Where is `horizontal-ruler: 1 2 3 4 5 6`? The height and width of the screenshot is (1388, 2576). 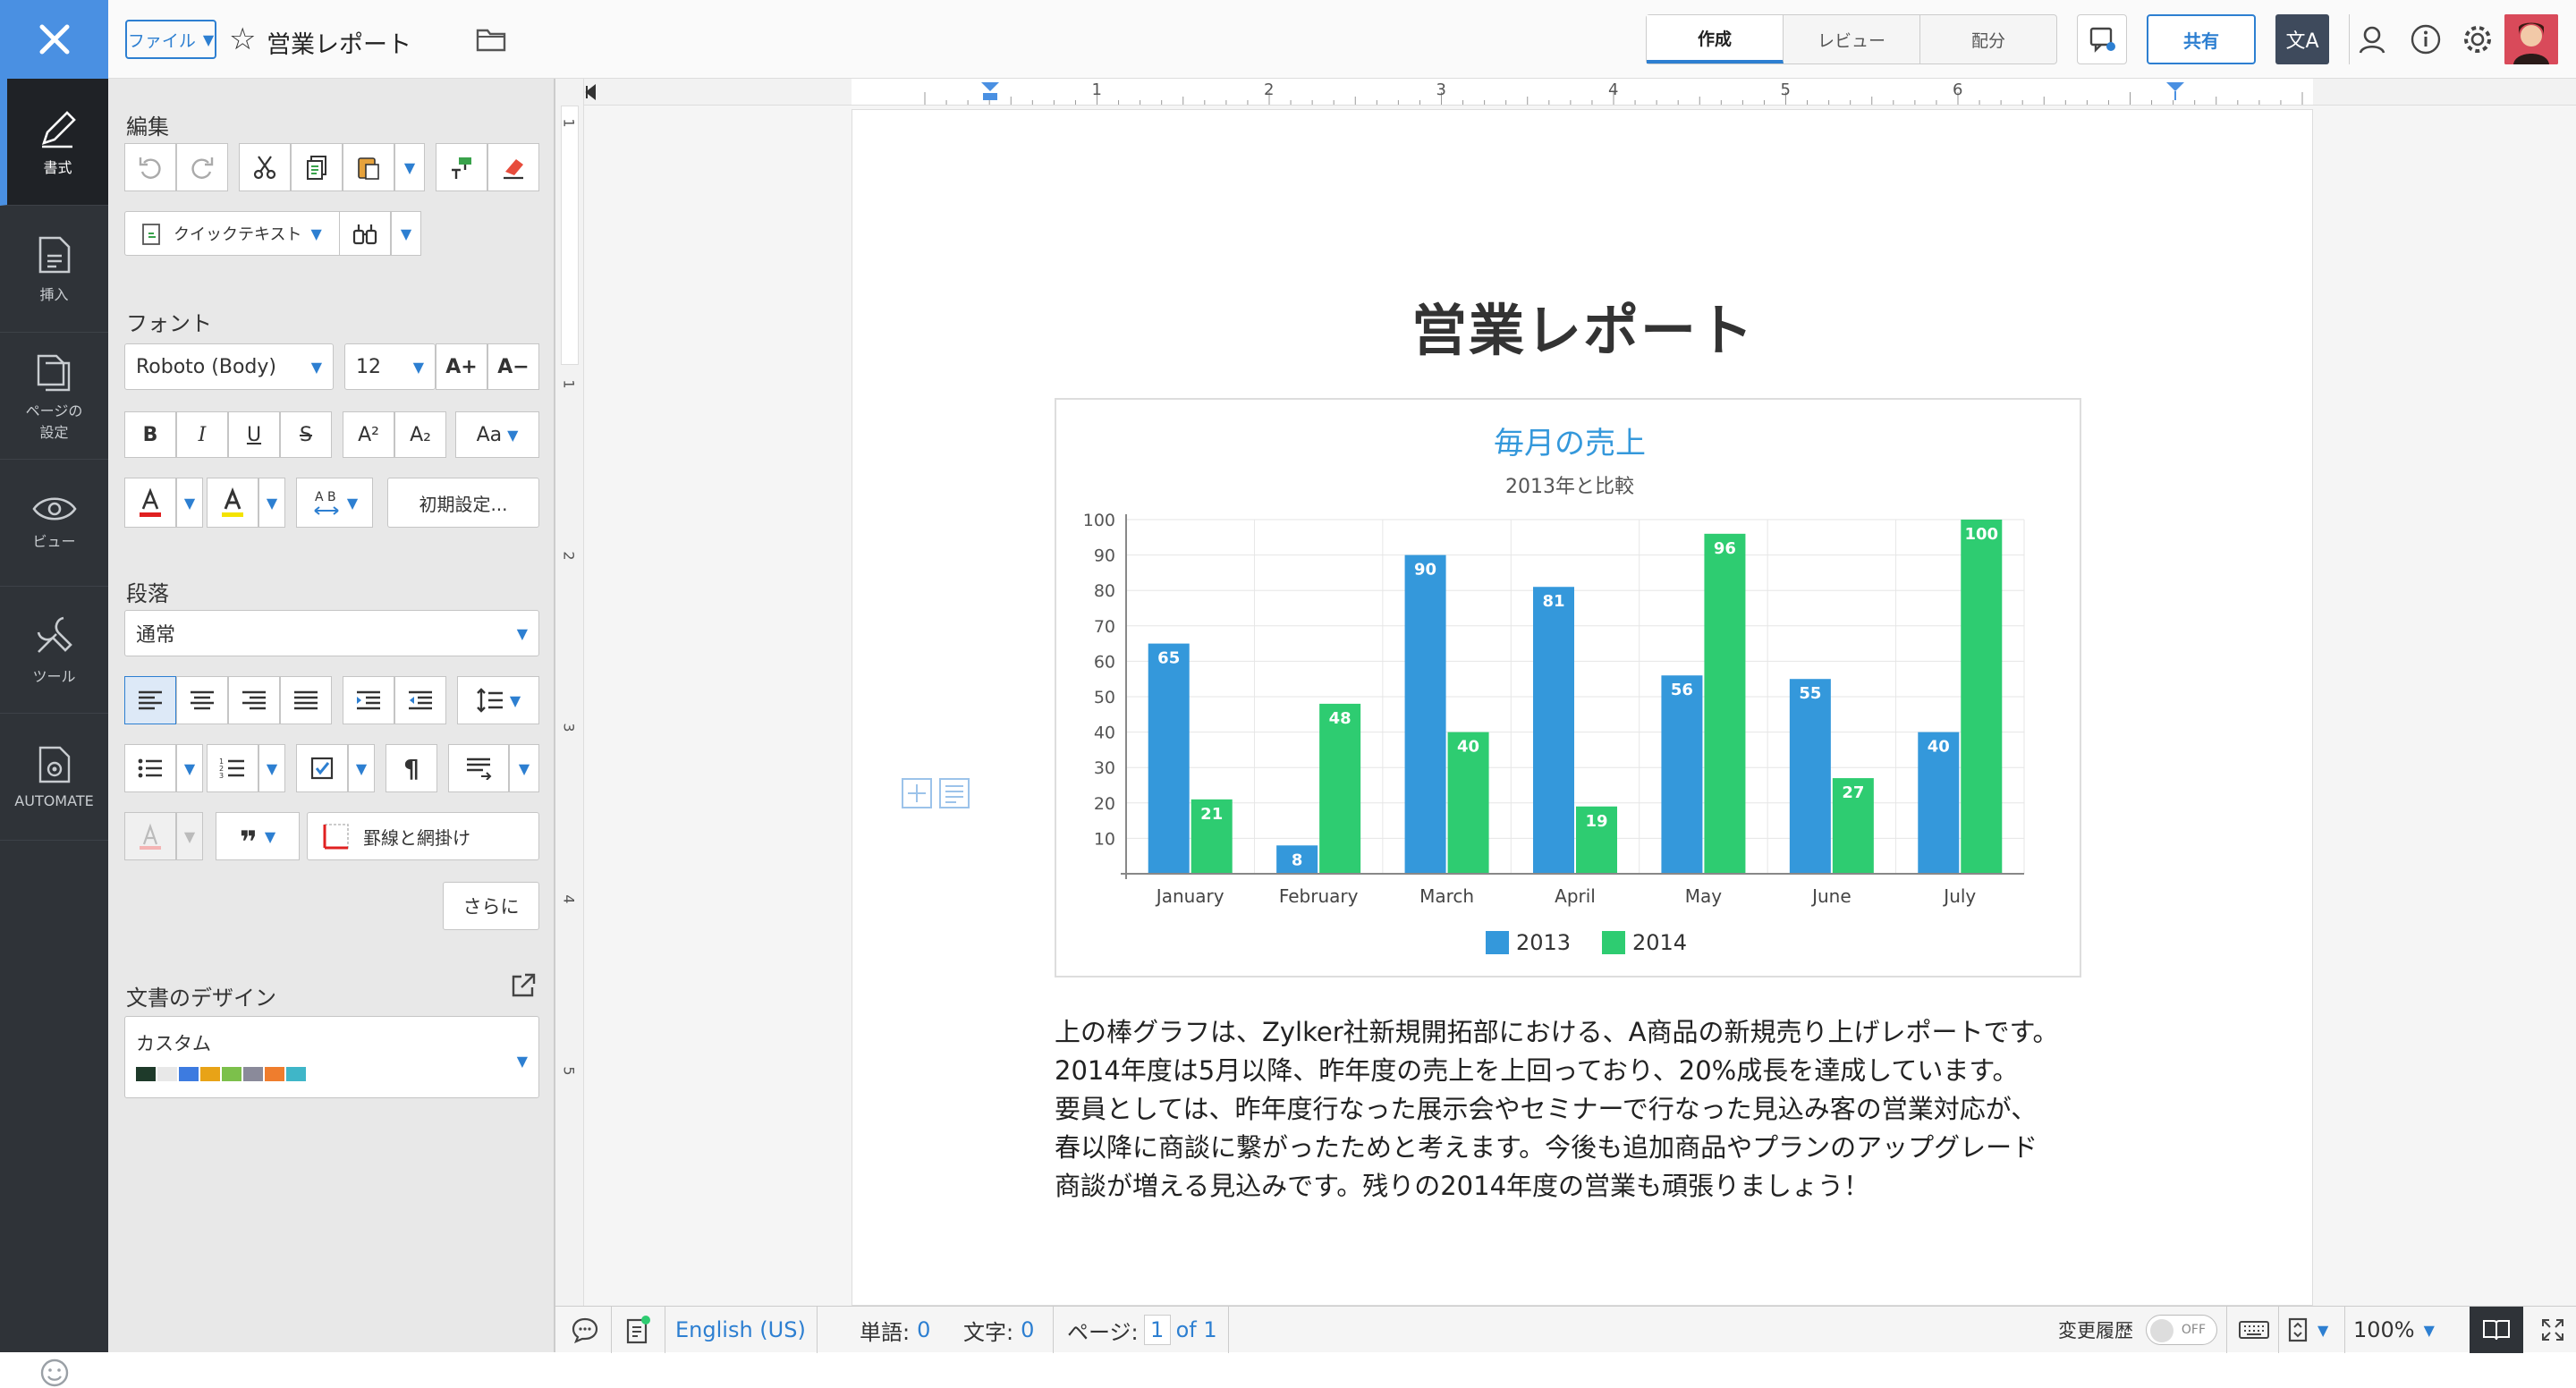 horizontal-ruler: 1 2 3 4 5 6 is located at coordinates (1580, 92).